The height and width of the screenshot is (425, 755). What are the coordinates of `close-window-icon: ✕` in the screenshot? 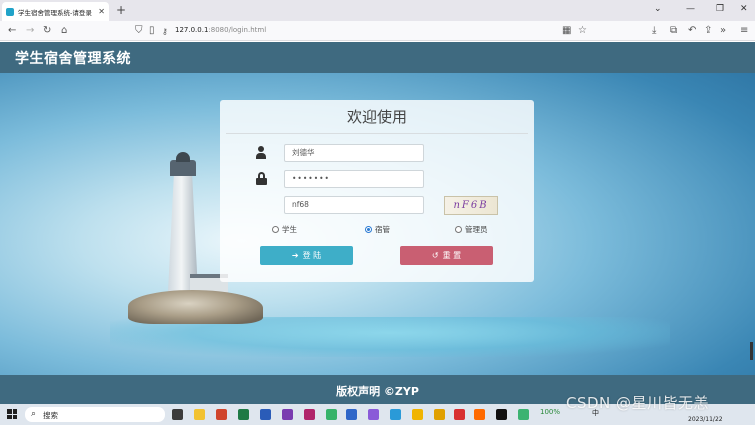 It's located at (744, 9).